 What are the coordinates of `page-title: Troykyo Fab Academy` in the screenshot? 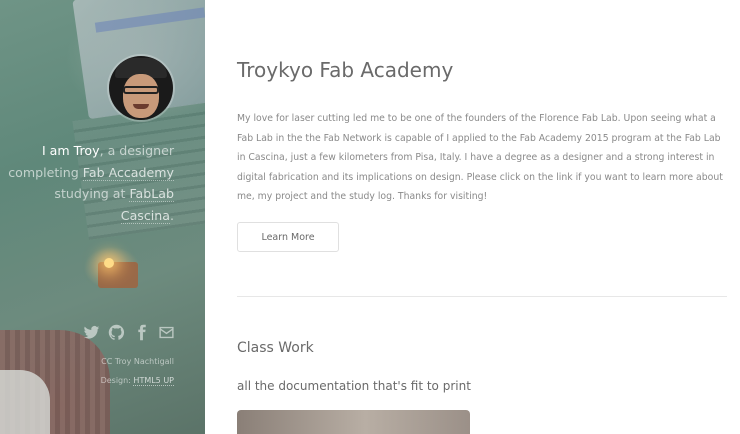 It's located at (345, 70).